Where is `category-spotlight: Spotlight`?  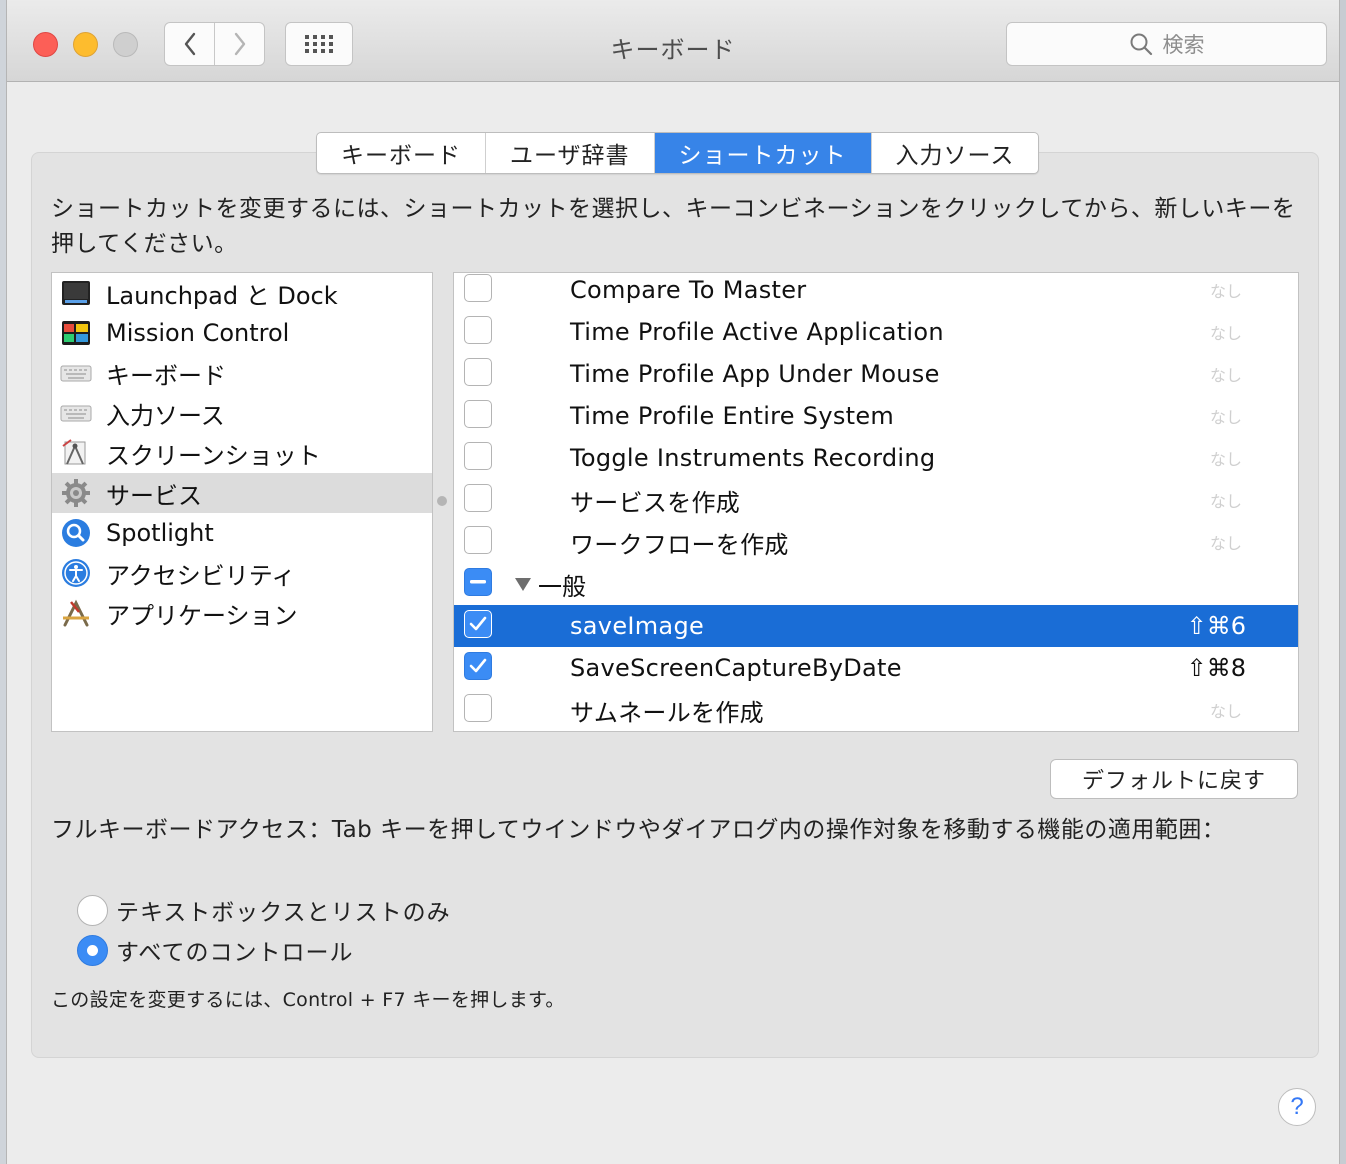
category-spotlight: Spotlight is located at coordinates (242, 533).